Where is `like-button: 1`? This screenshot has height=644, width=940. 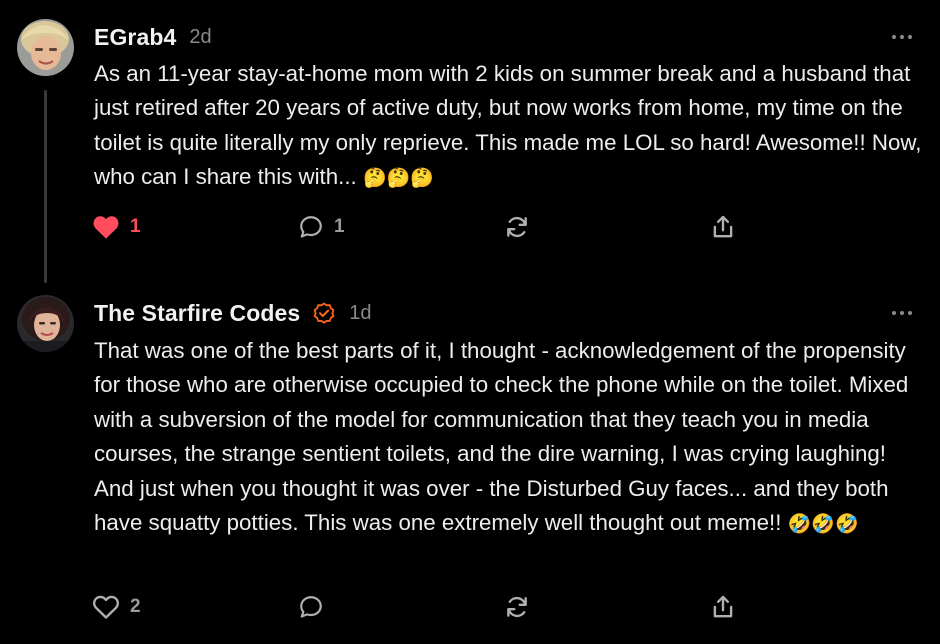
like-button: 1 is located at coordinates (116, 227).